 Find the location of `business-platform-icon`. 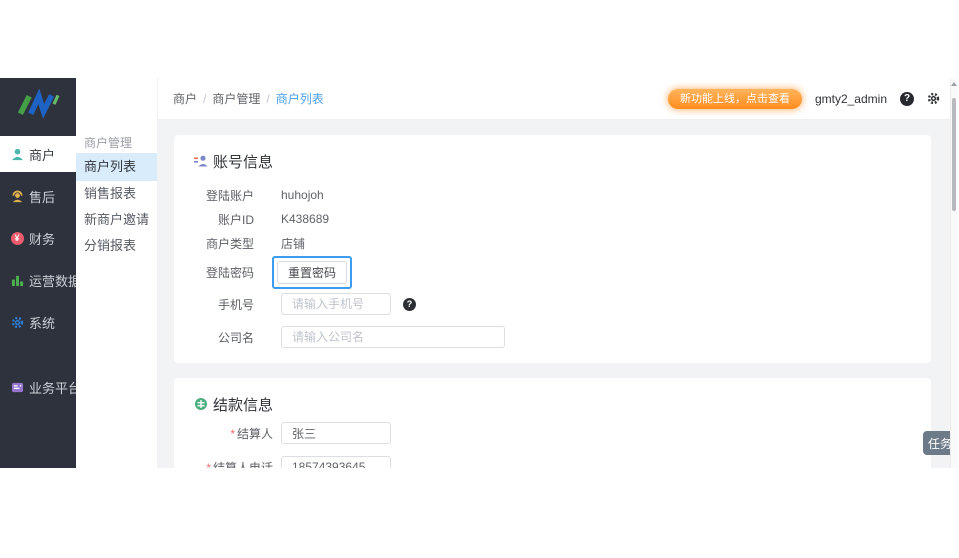

business-platform-icon is located at coordinates (17, 387).